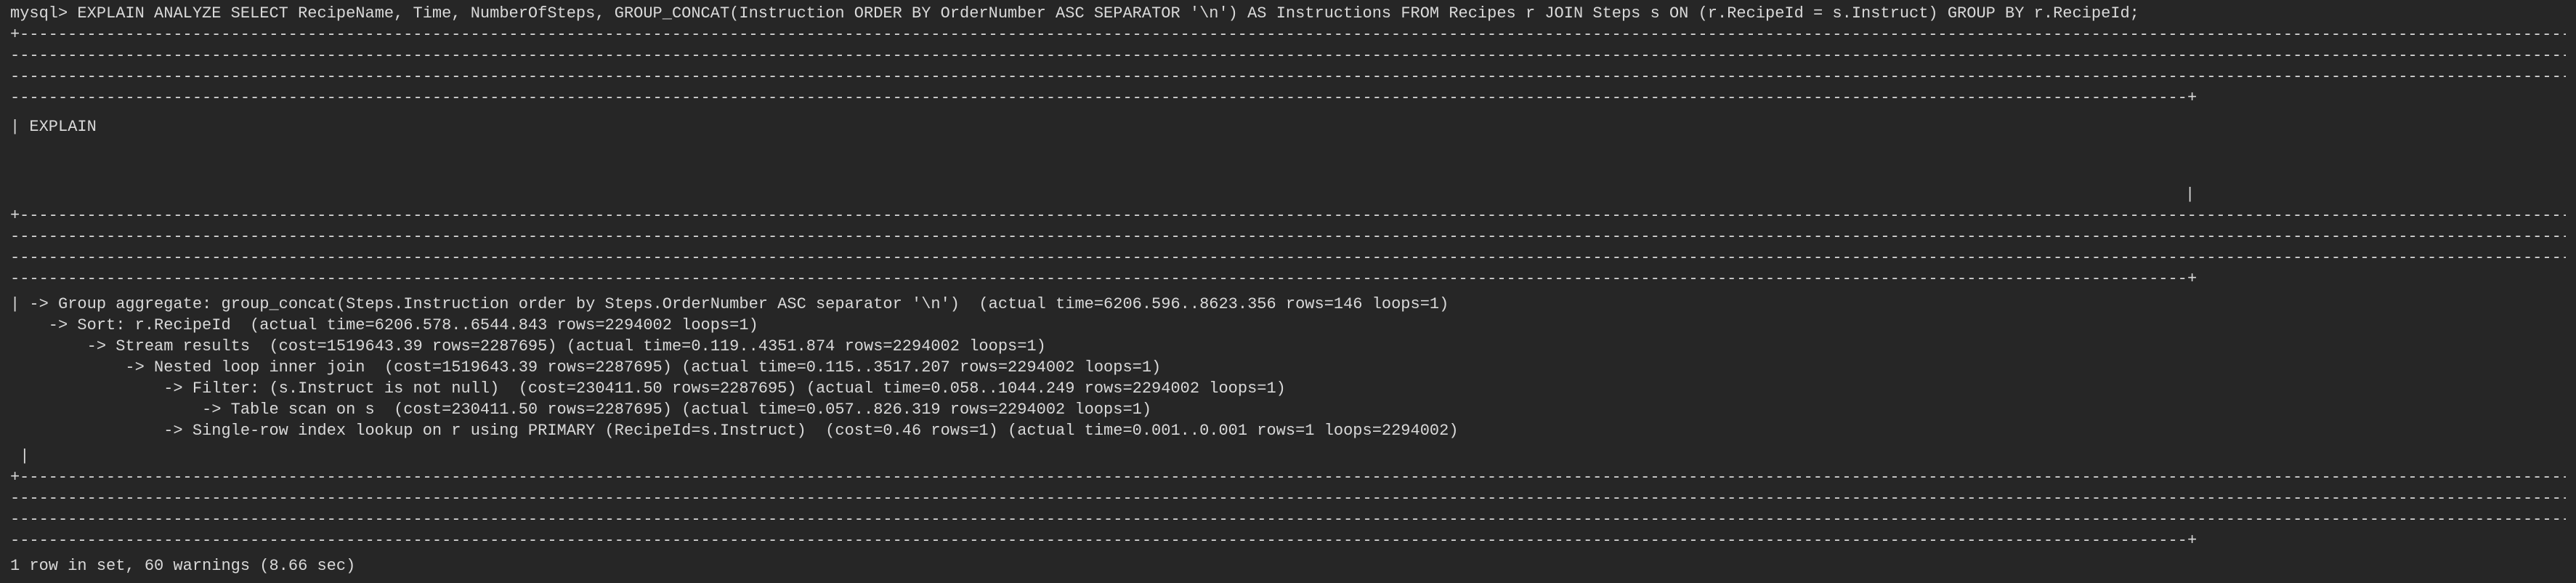 Image resolution: width=2576 pixels, height=583 pixels. Describe the element at coordinates (183, 566) in the screenshot. I see `result-summary: 1 row in set, 60 warnings (8.66 sec)` at that location.